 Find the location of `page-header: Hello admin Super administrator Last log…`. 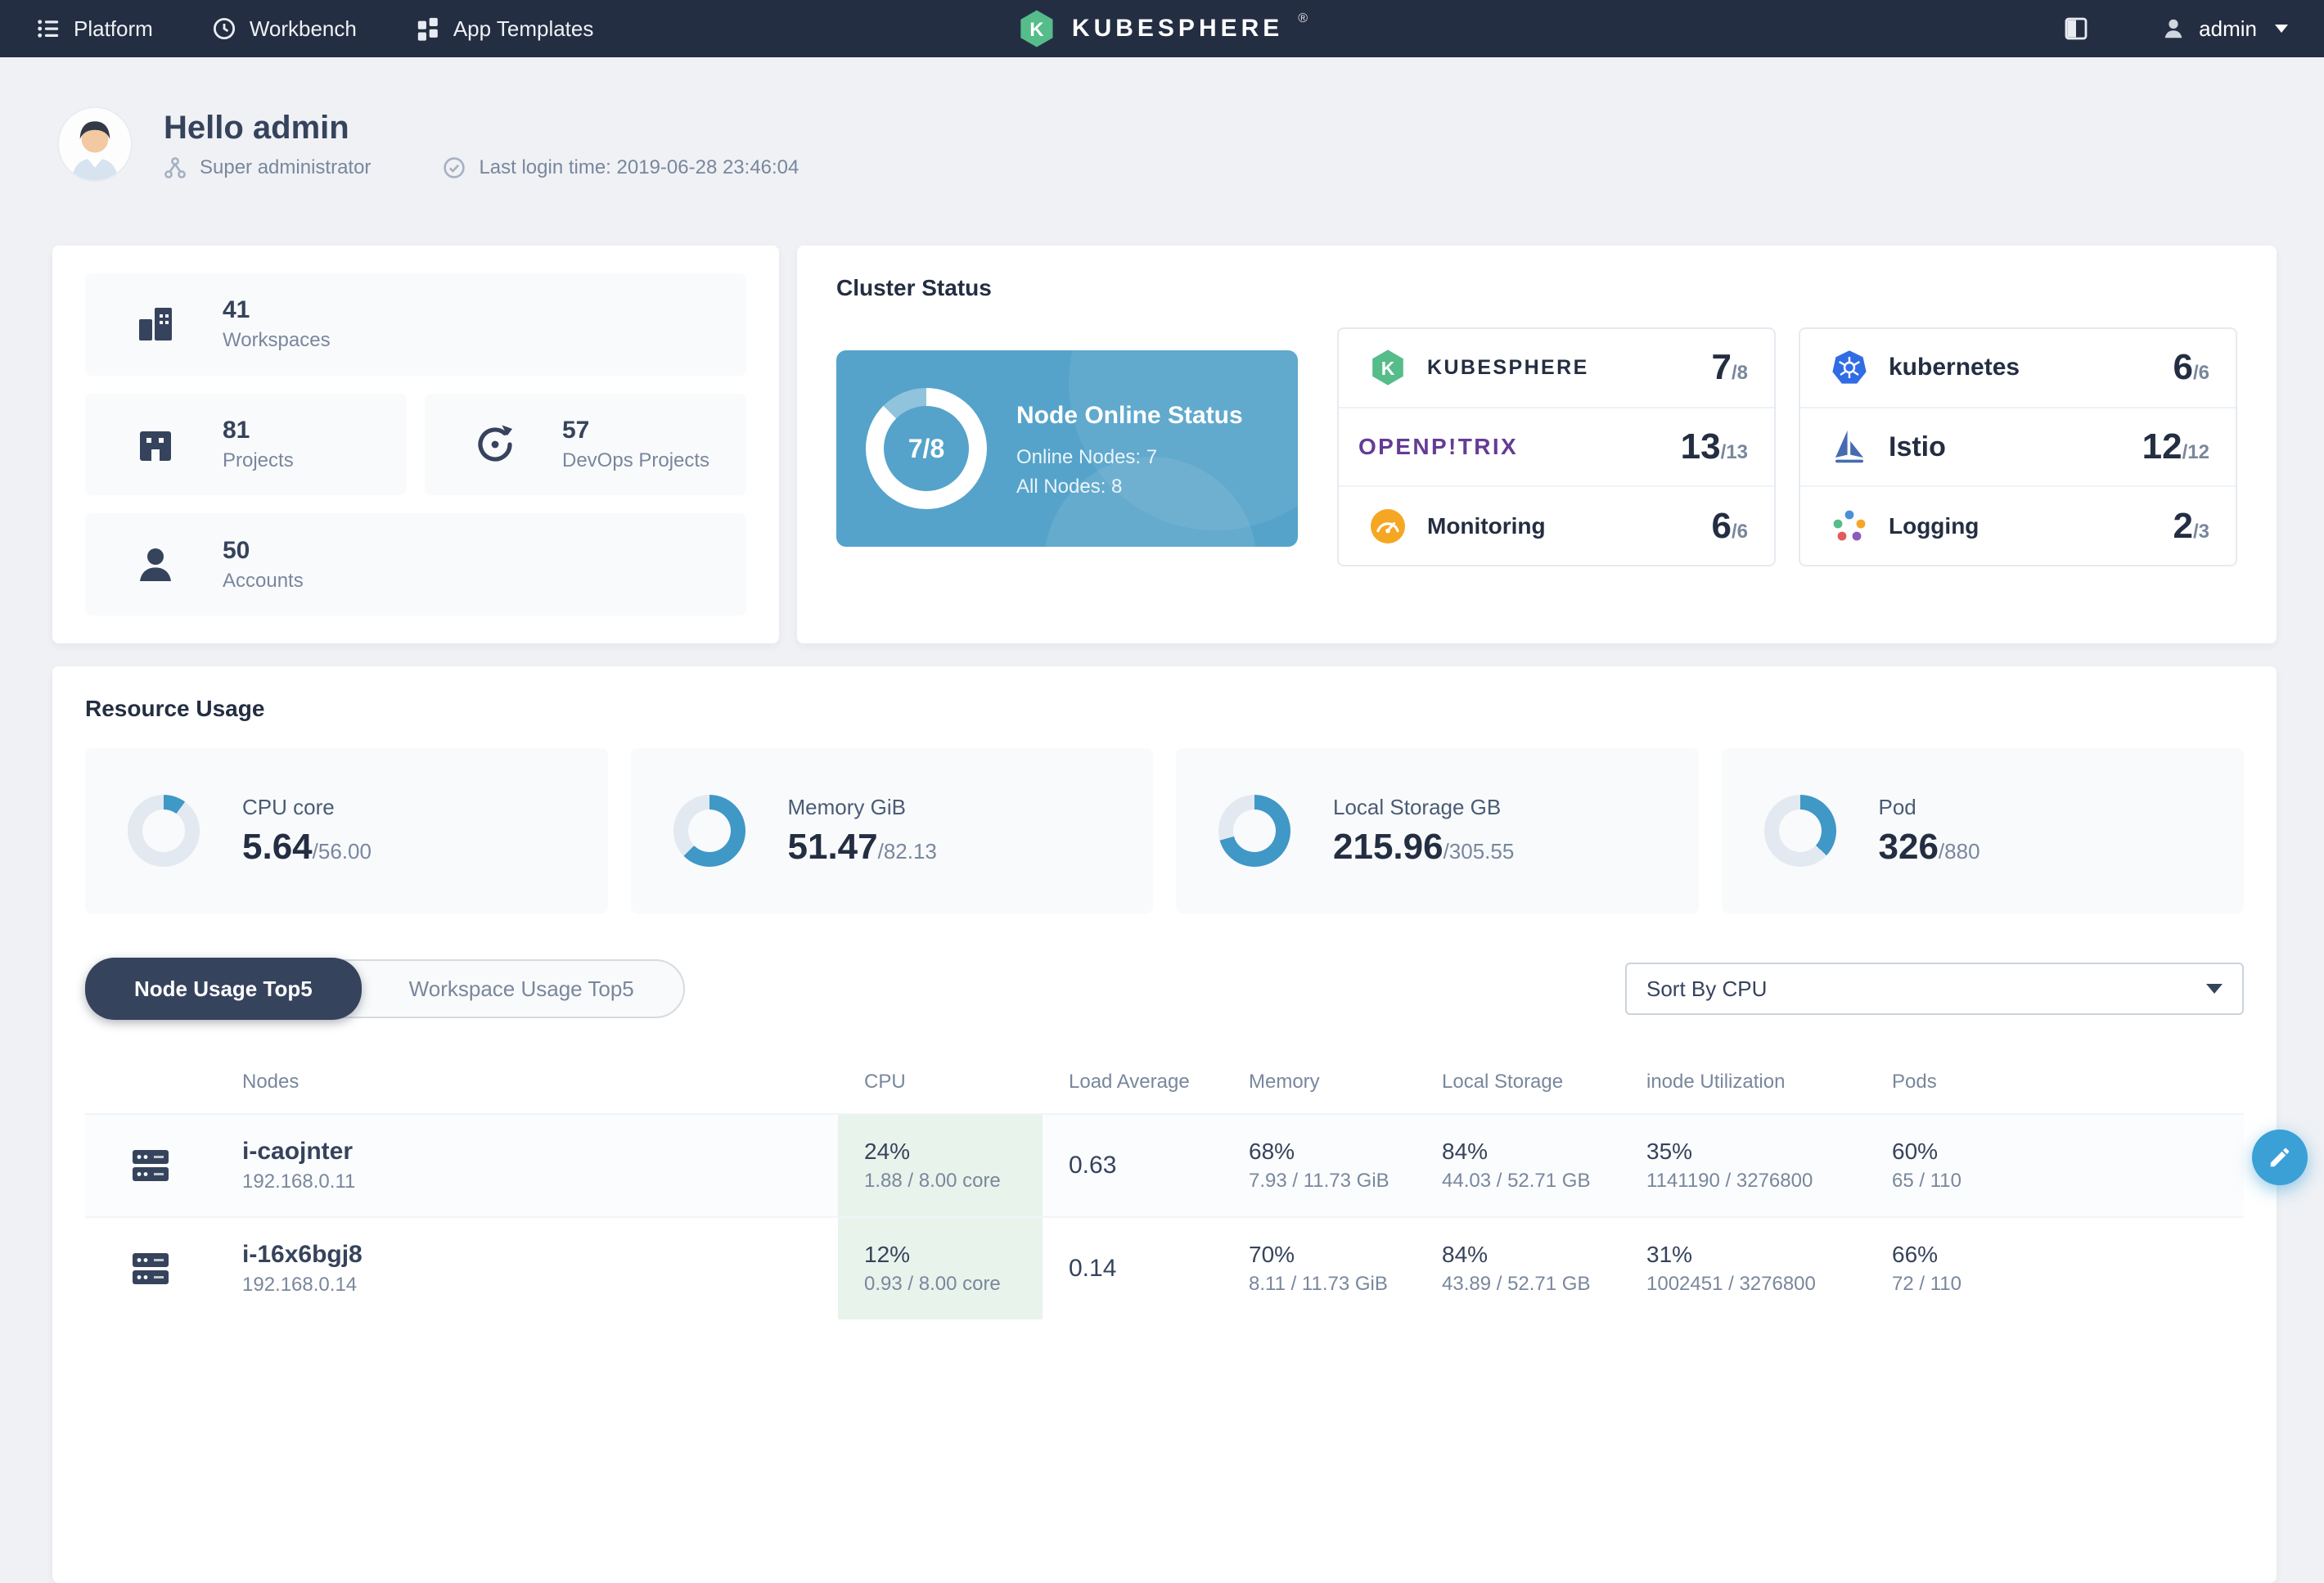

page-header: Hello admin Super administrator Last log… is located at coordinates (1167, 144).